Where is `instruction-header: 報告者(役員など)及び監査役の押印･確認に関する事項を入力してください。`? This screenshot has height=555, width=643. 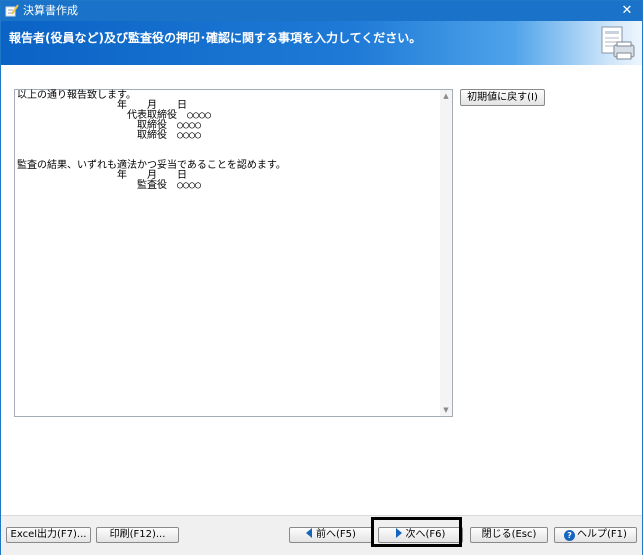 instruction-header: 報告者(役員など)及び監査役の押印･確認に関する事項を入力してください。 is located at coordinates (321, 43).